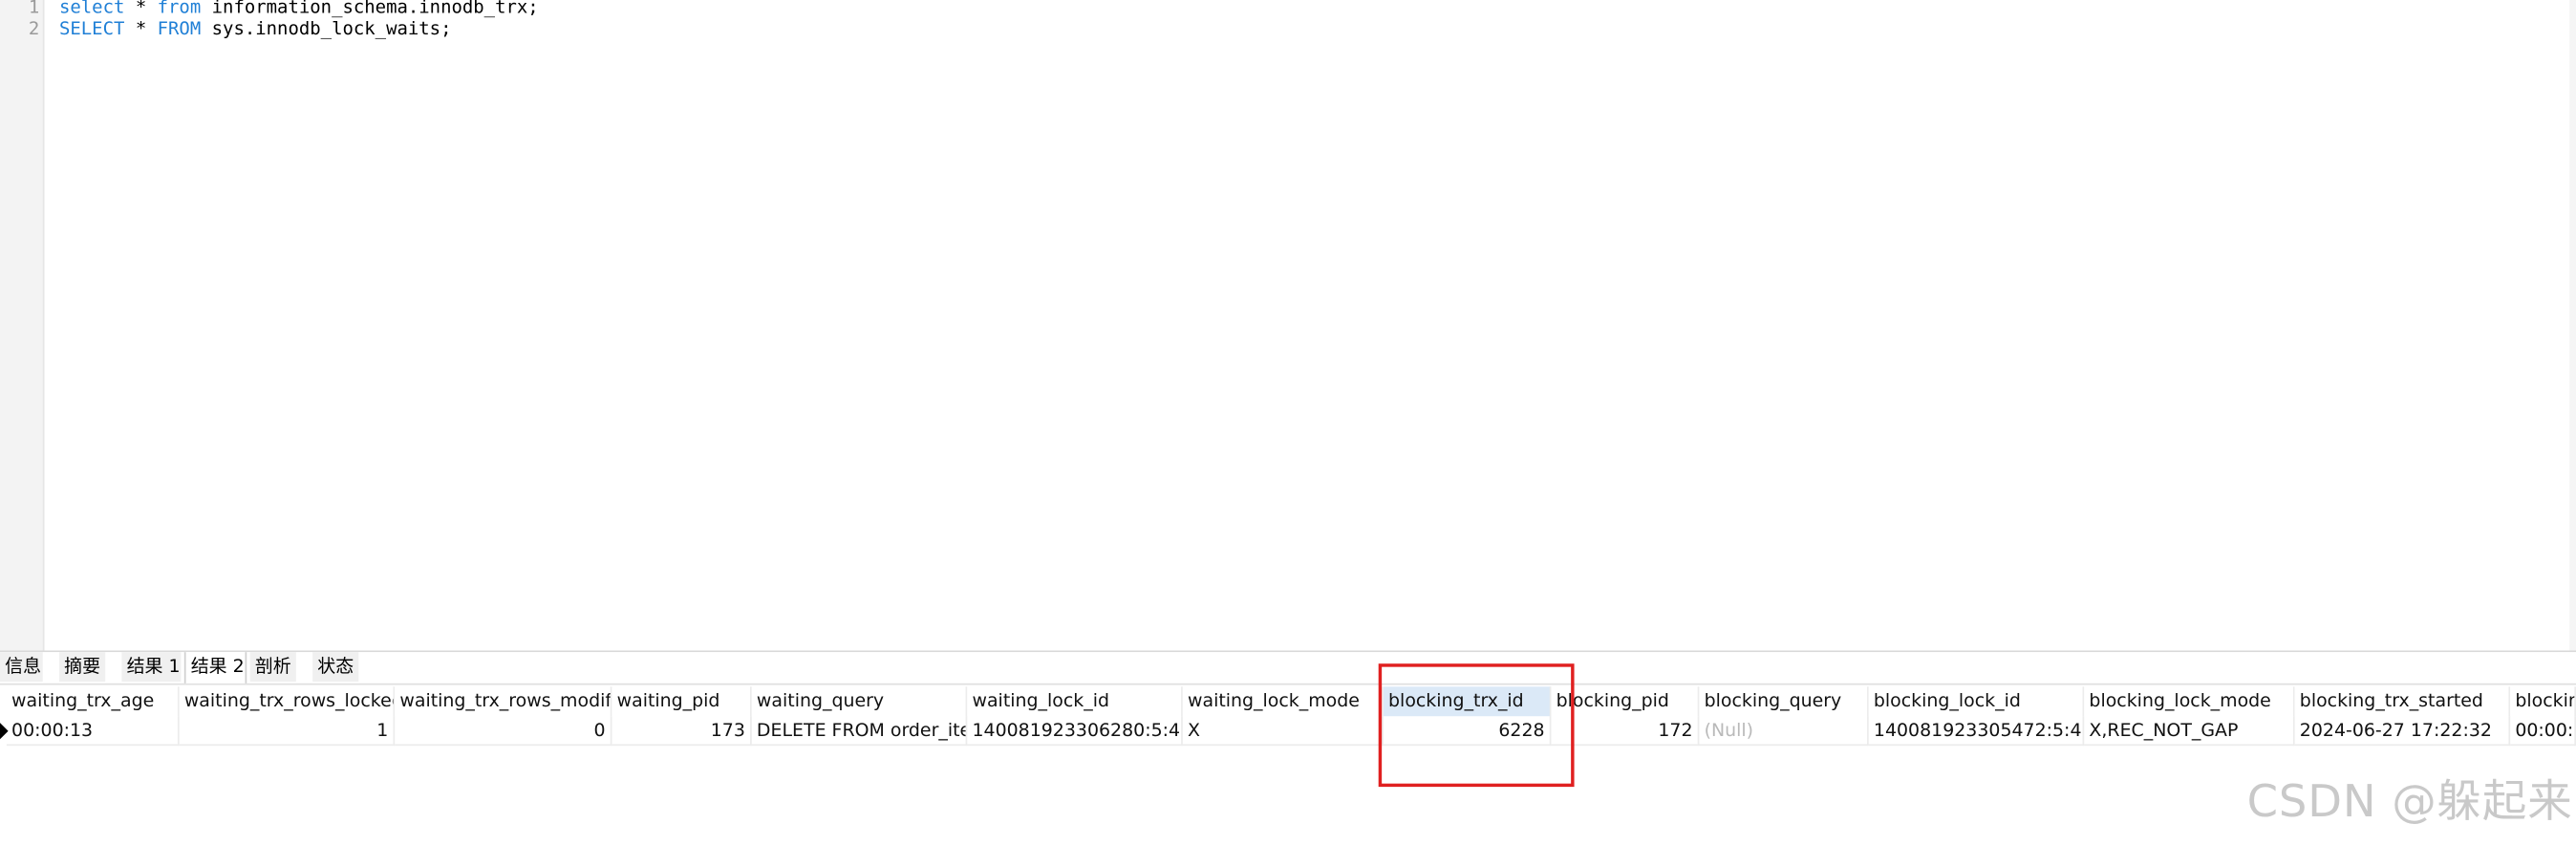  What do you see at coordinates (503, 732) in the screenshot?
I see `table-cell: 0` at bounding box center [503, 732].